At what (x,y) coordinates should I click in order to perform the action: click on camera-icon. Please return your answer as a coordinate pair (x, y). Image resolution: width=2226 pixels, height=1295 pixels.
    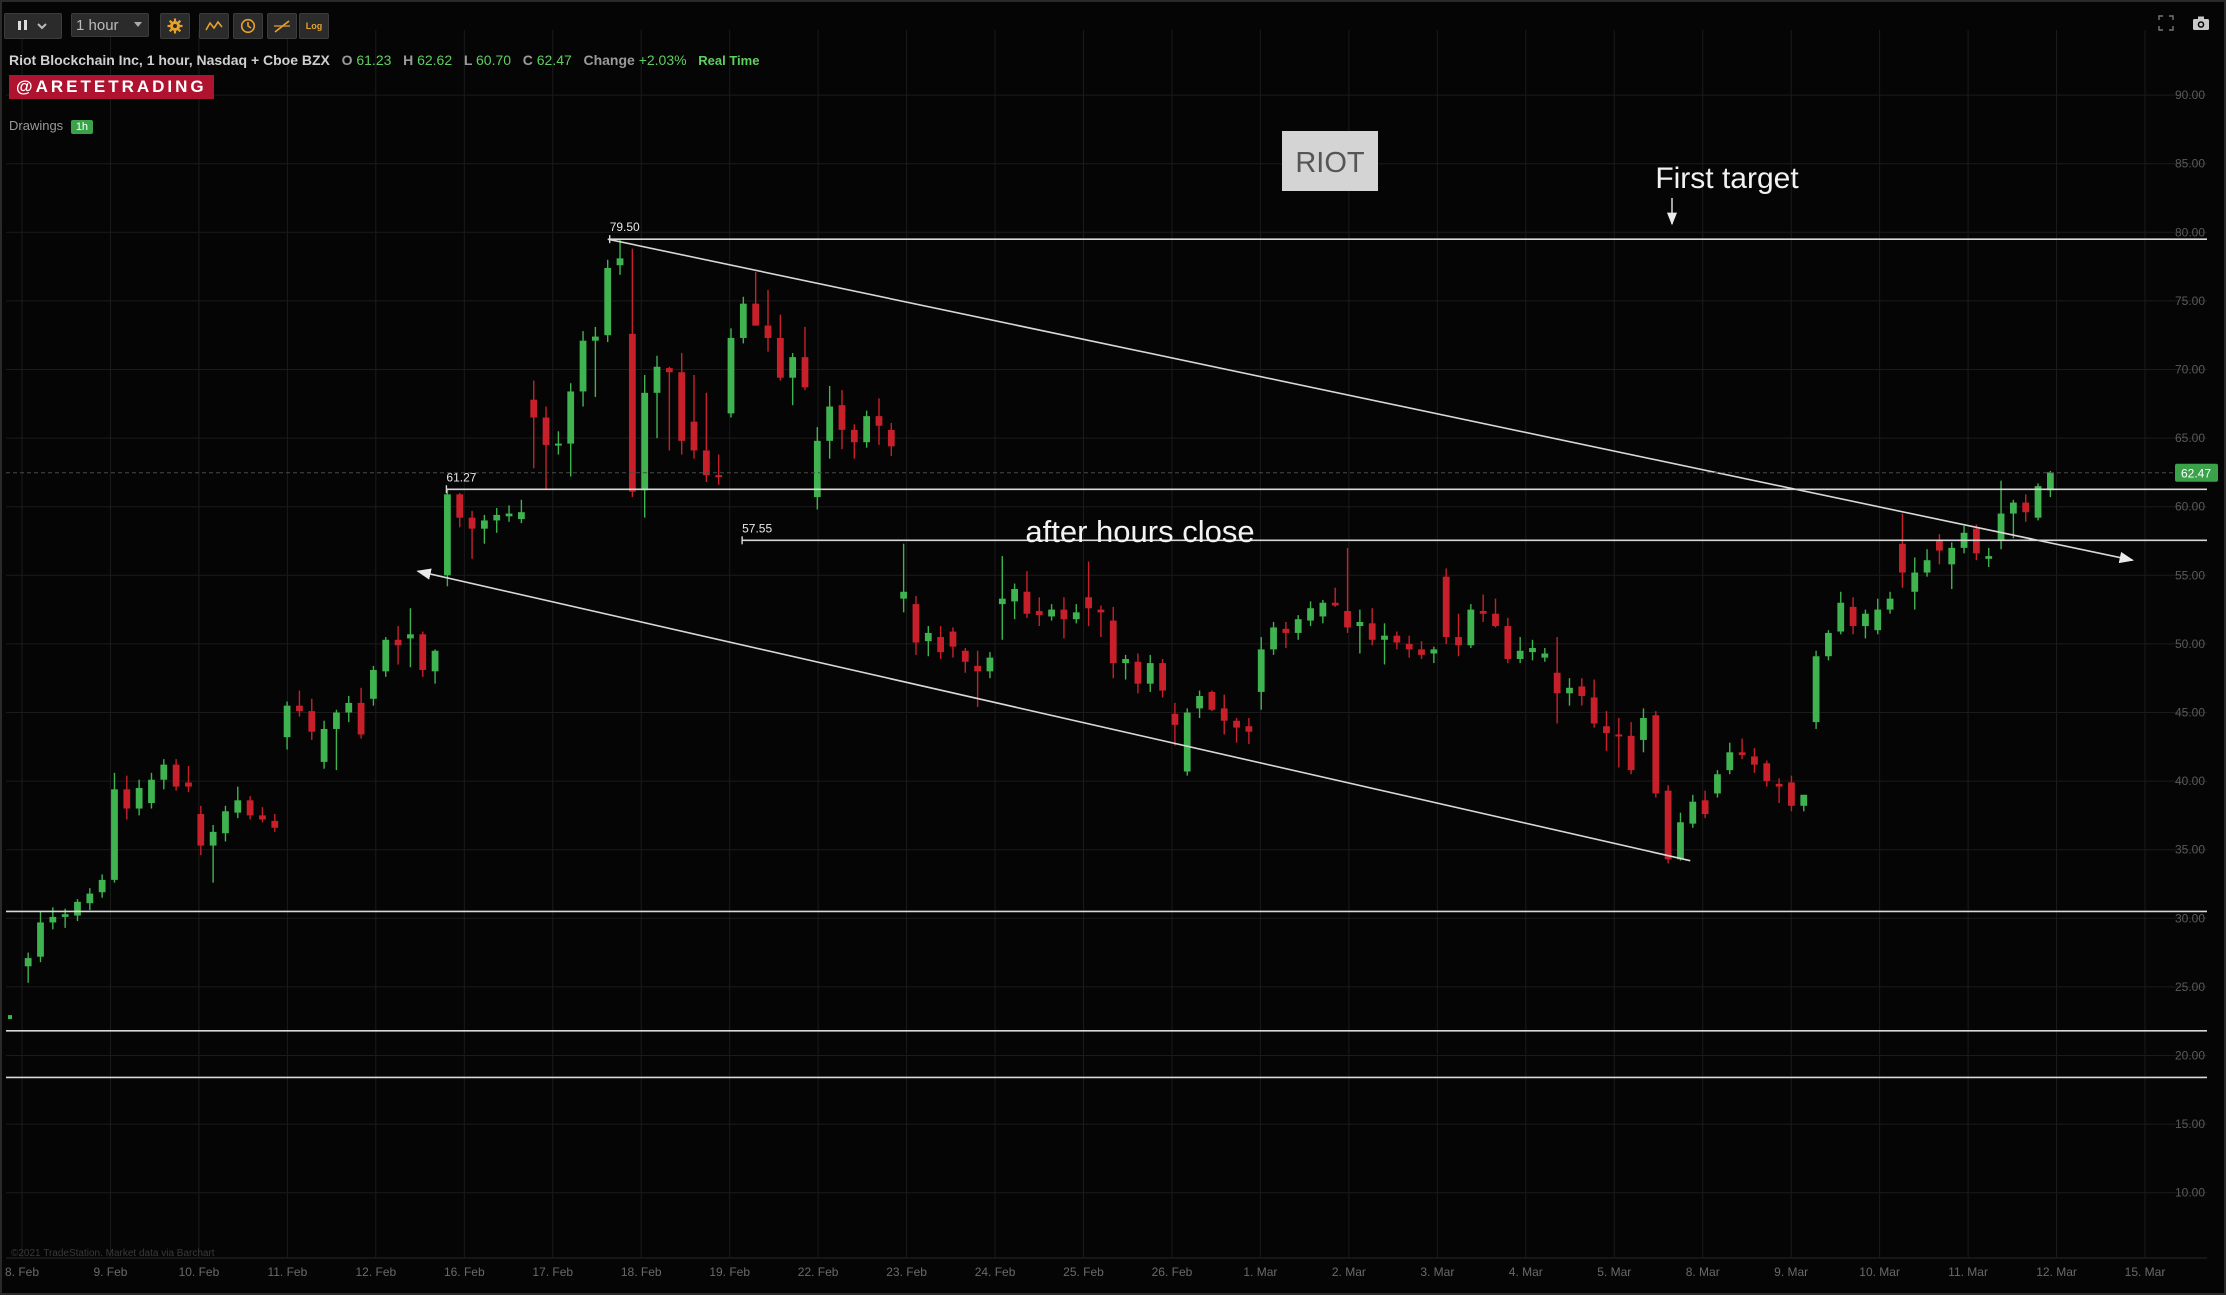
    Looking at the image, I should click on (2201, 23).